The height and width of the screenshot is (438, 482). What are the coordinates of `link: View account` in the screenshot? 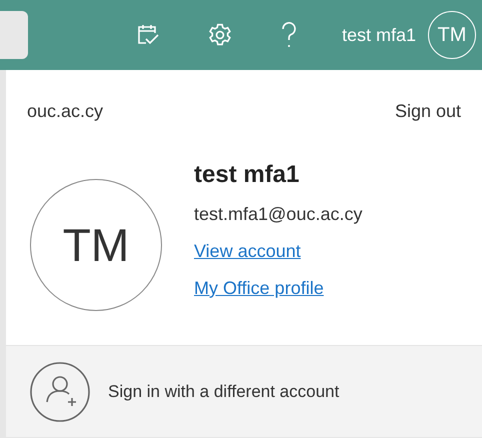 It's located at (247, 251).